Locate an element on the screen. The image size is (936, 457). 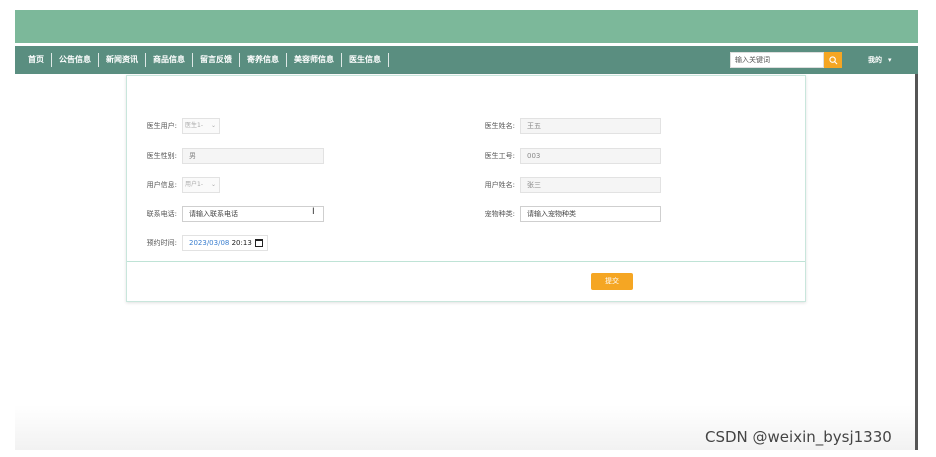
appointment-time-input: 2023/03/08 20:13 is located at coordinates (225, 243).